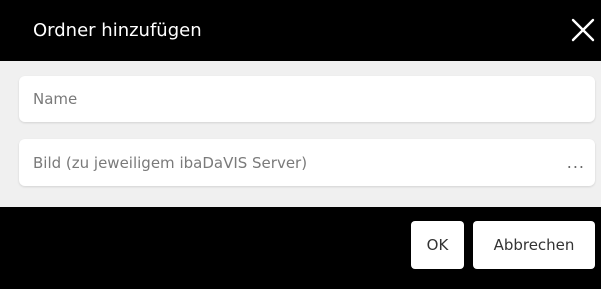 Image resolution: width=601 pixels, height=289 pixels. I want to click on close-icon, so click(583, 30).